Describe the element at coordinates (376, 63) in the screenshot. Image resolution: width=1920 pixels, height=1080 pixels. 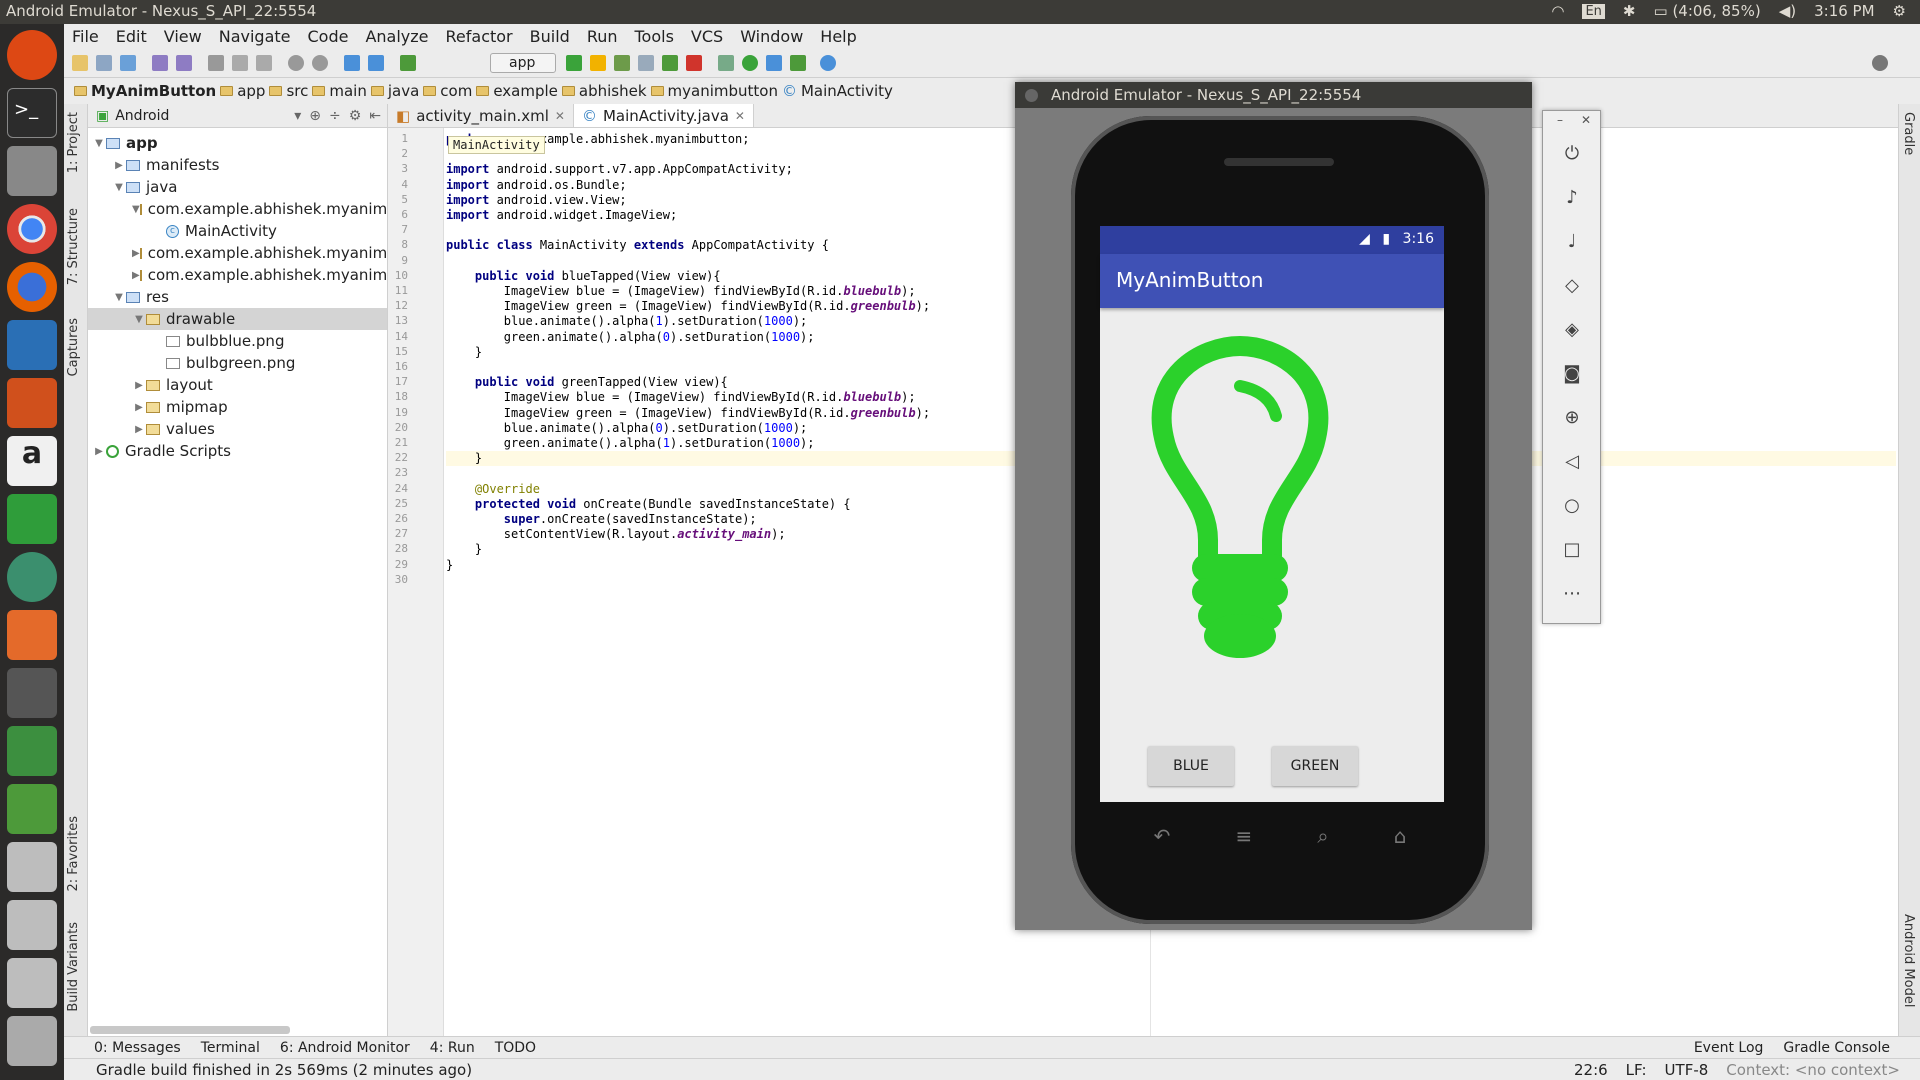
I see `forward-icon` at that location.